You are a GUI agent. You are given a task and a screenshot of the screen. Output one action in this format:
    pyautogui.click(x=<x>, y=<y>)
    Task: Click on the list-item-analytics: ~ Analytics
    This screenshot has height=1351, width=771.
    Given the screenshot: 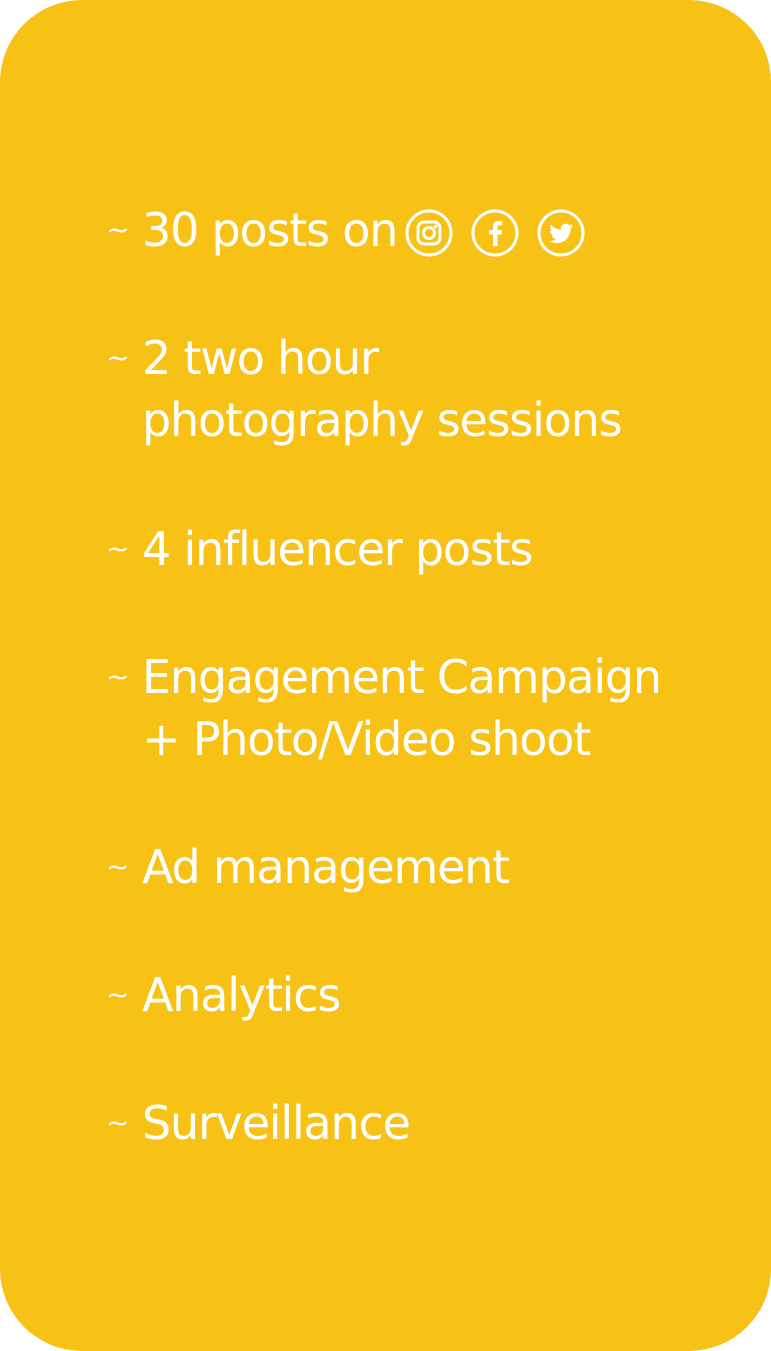 What is the action you would take?
    pyautogui.click(x=223, y=995)
    